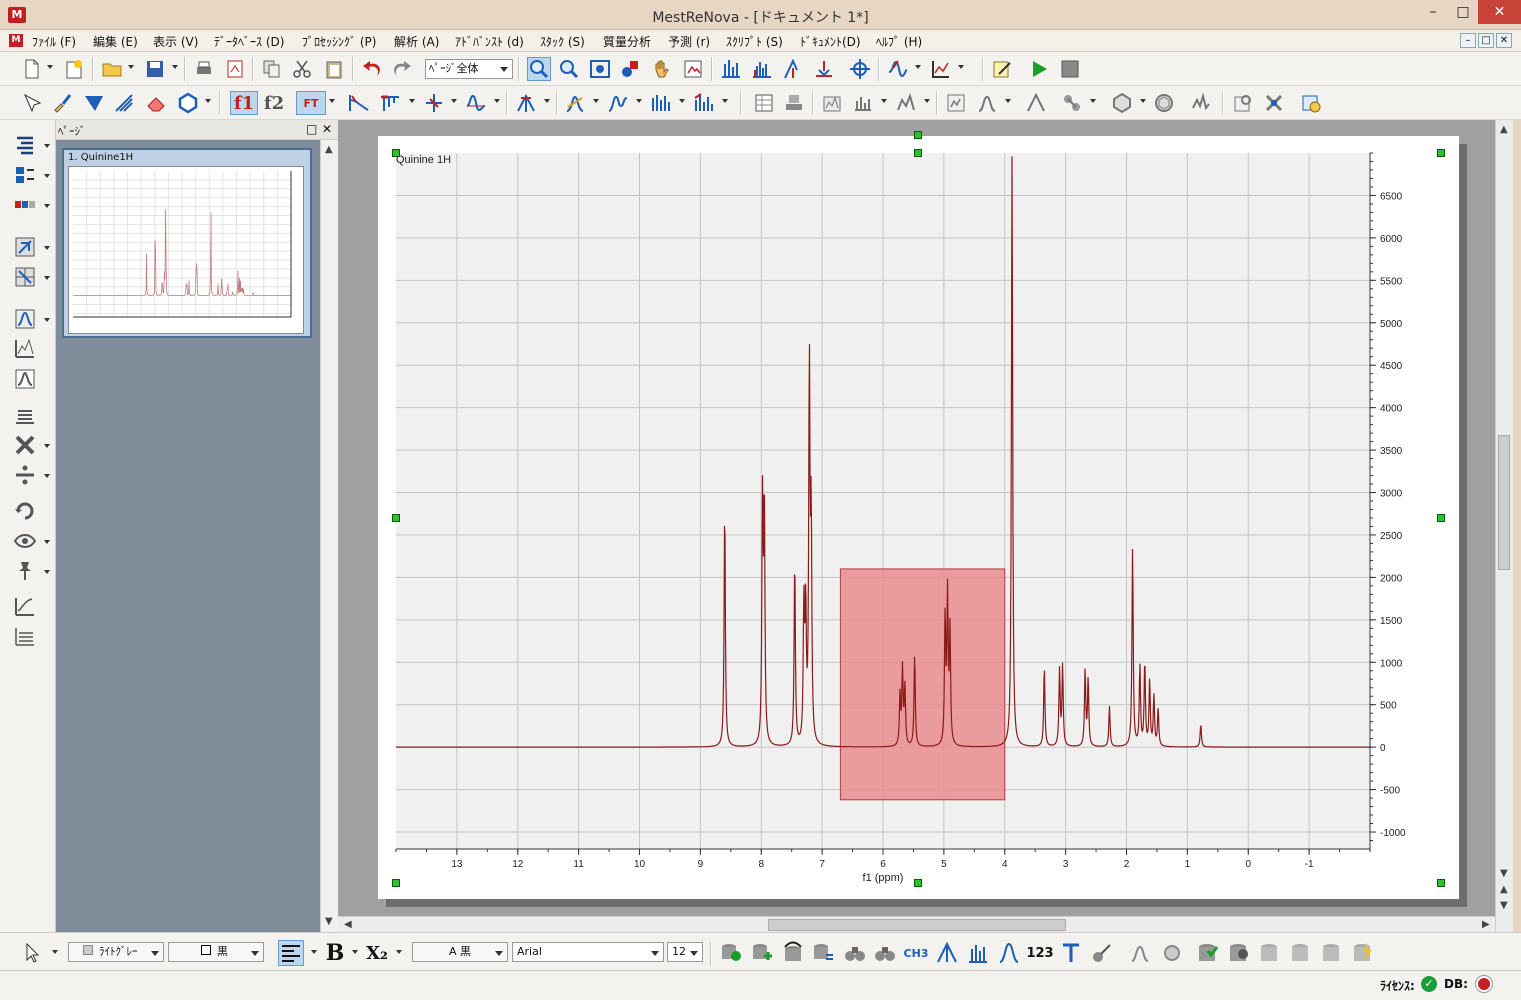 The width and height of the screenshot is (1521, 1000). Describe the element at coordinates (693, 69) in the screenshot. I see `snapshot-icon` at that location.